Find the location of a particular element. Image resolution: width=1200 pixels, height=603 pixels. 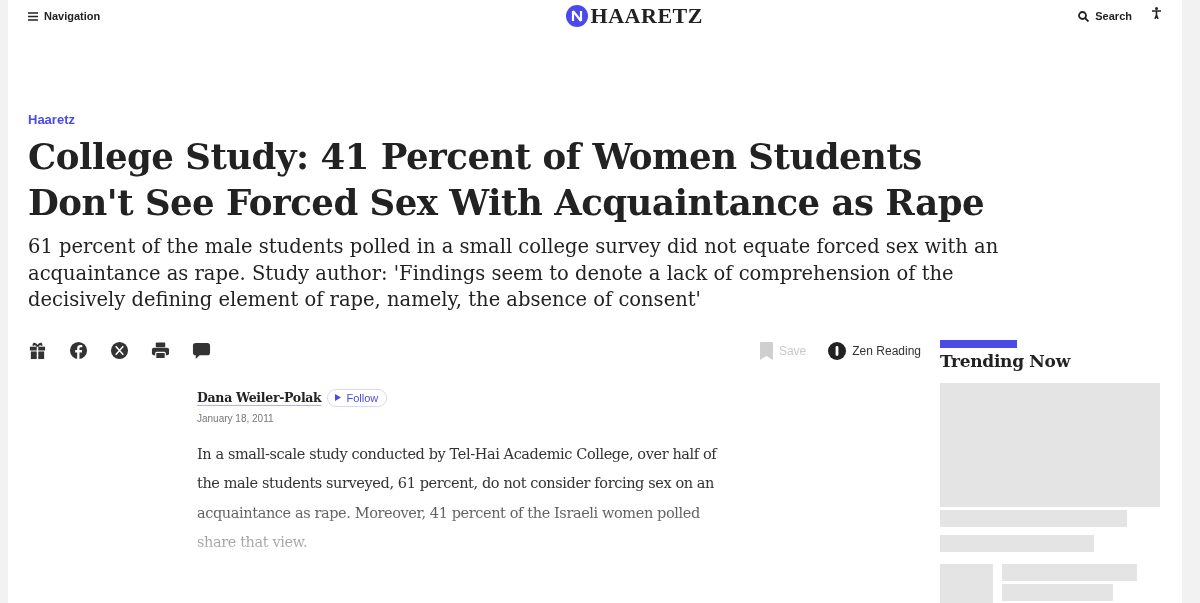

article-headline: College Study: 41 Percent of Women Students Don't See Forced Sex With Acquaintance as Rape is located at coordinates (507, 180).